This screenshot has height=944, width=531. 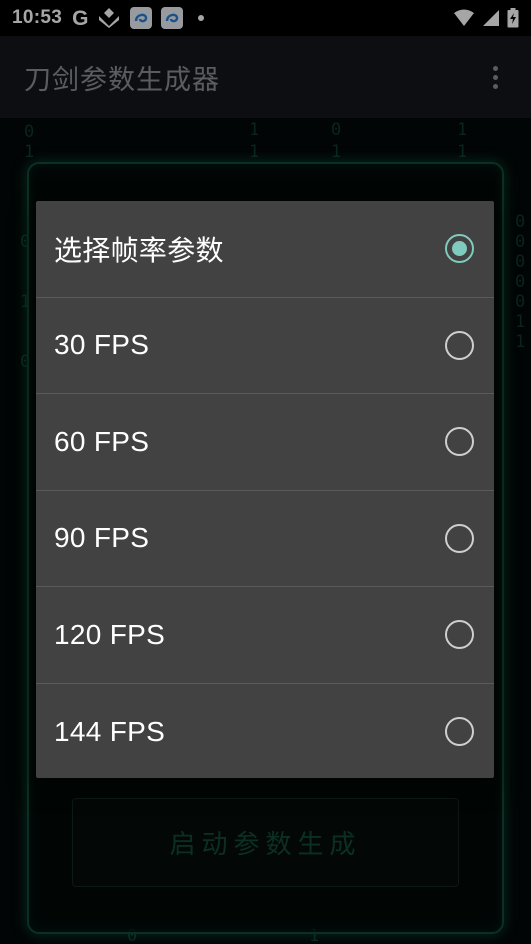 I want to click on option-144-fps: 144 FPS, so click(x=265, y=732).